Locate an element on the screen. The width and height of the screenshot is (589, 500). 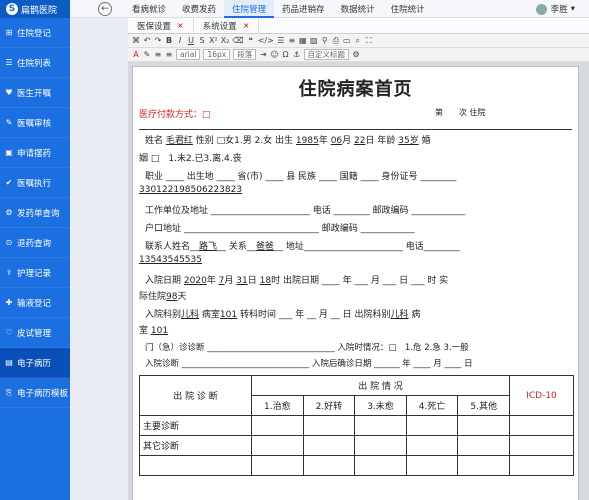
contact-phone: 13543545535 is located at coordinates (170, 260).